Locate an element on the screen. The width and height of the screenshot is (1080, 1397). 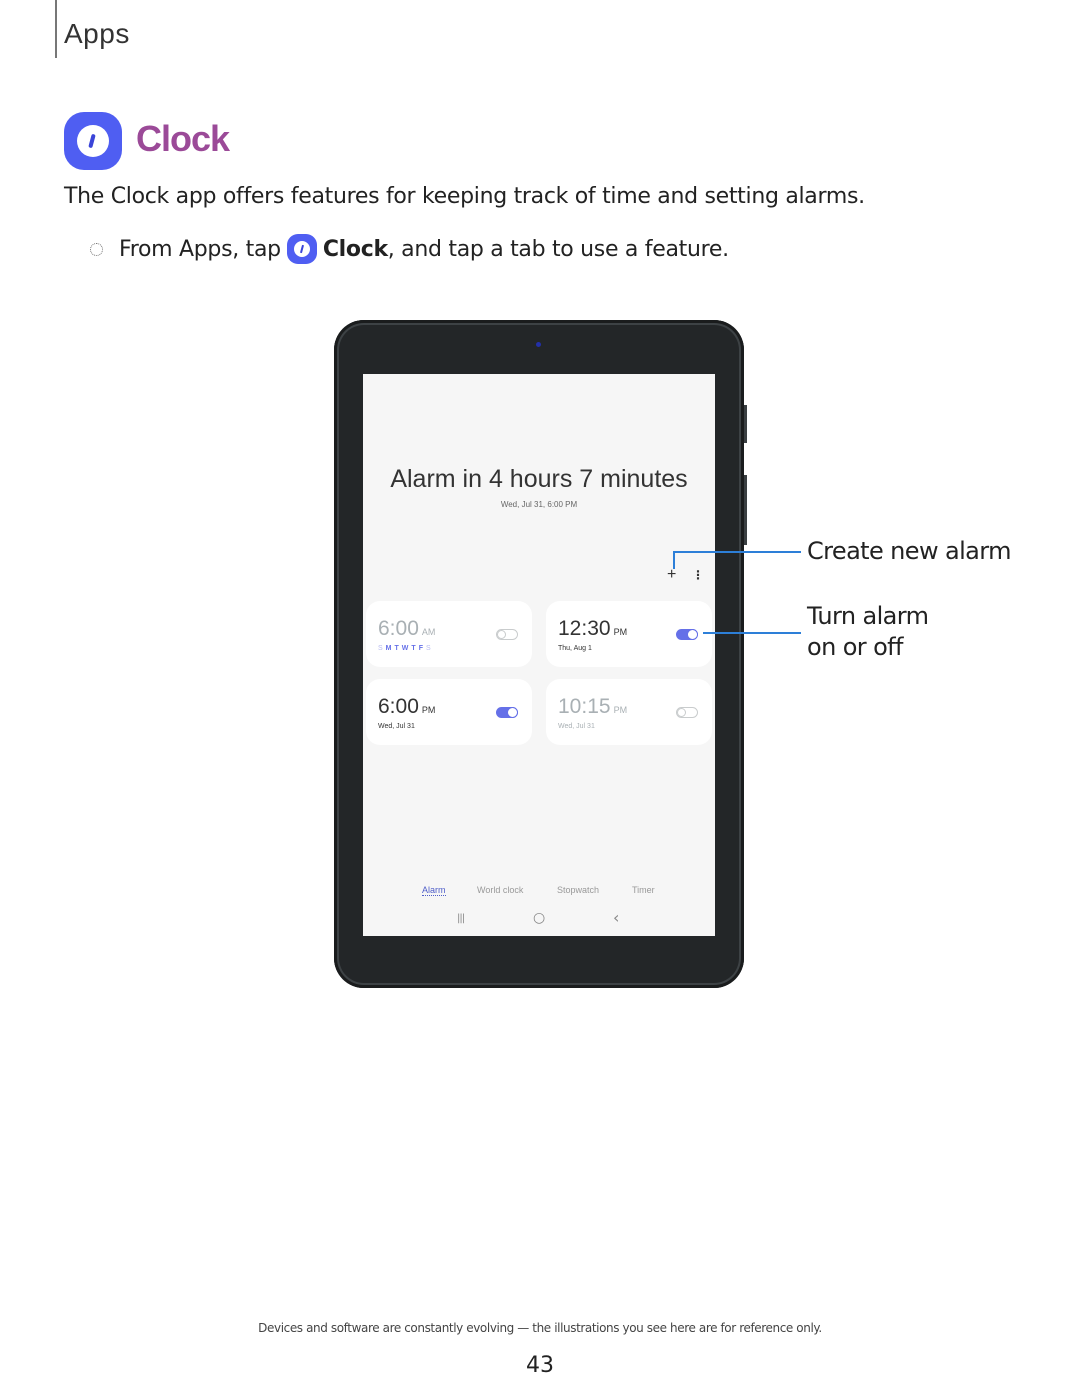
tab-alarm: Alarm is located at coordinates (434, 890).